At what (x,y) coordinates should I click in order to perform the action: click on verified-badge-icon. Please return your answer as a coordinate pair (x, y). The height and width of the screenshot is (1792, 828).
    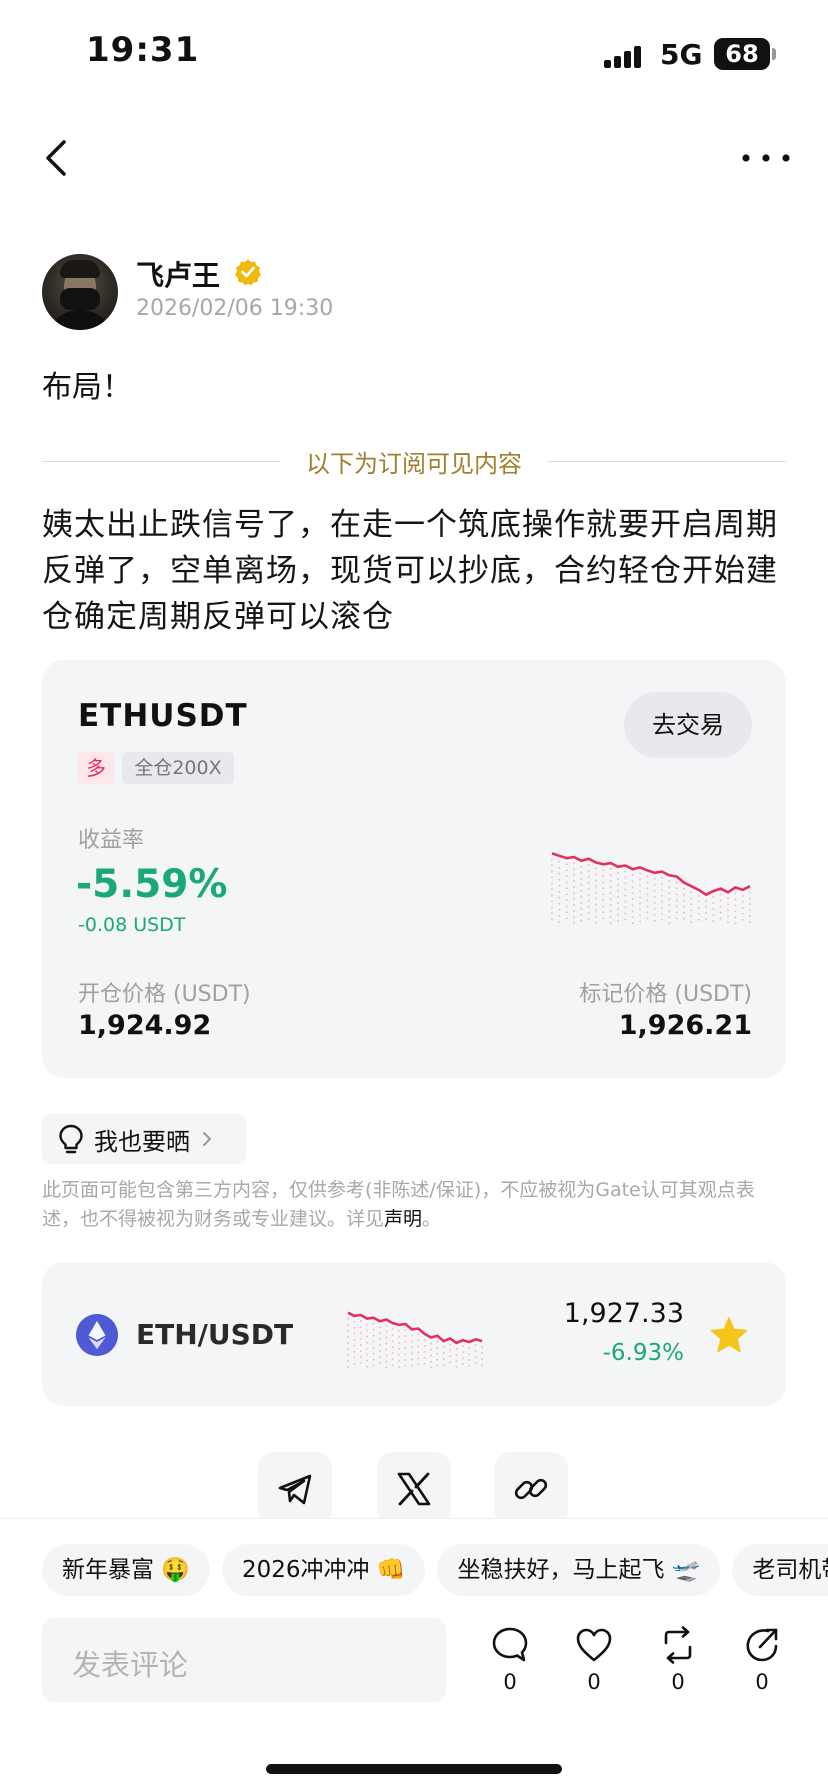
    Looking at the image, I should click on (248, 272).